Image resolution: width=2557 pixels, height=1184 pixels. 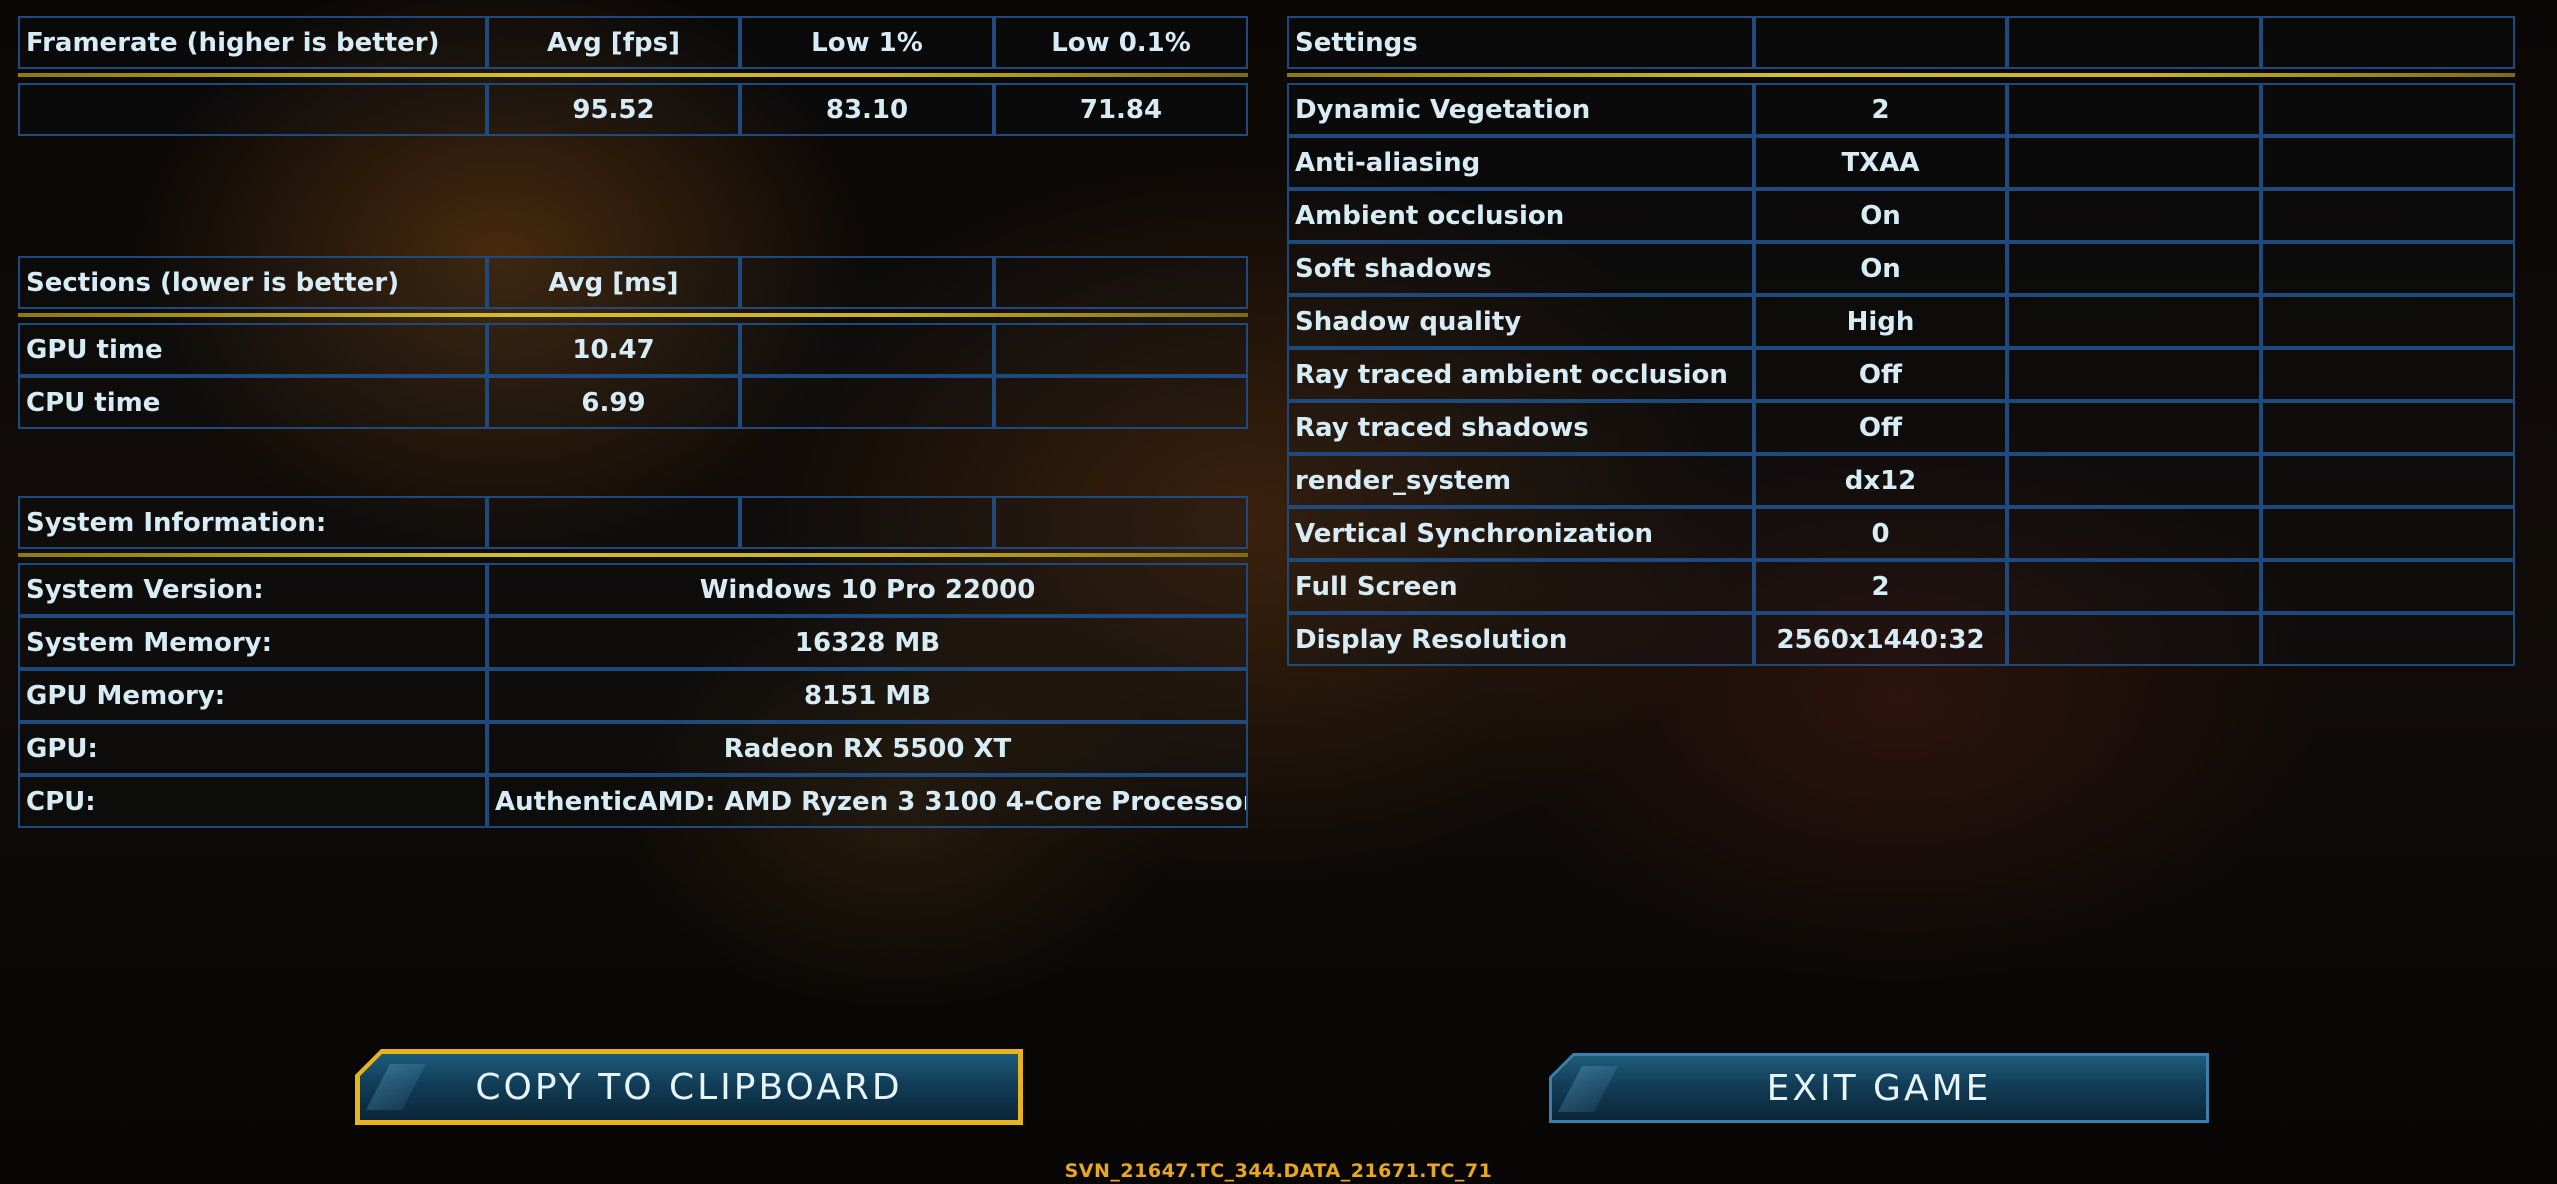 I want to click on gpu-memory-label: GPU Memory:, so click(x=252, y=695).